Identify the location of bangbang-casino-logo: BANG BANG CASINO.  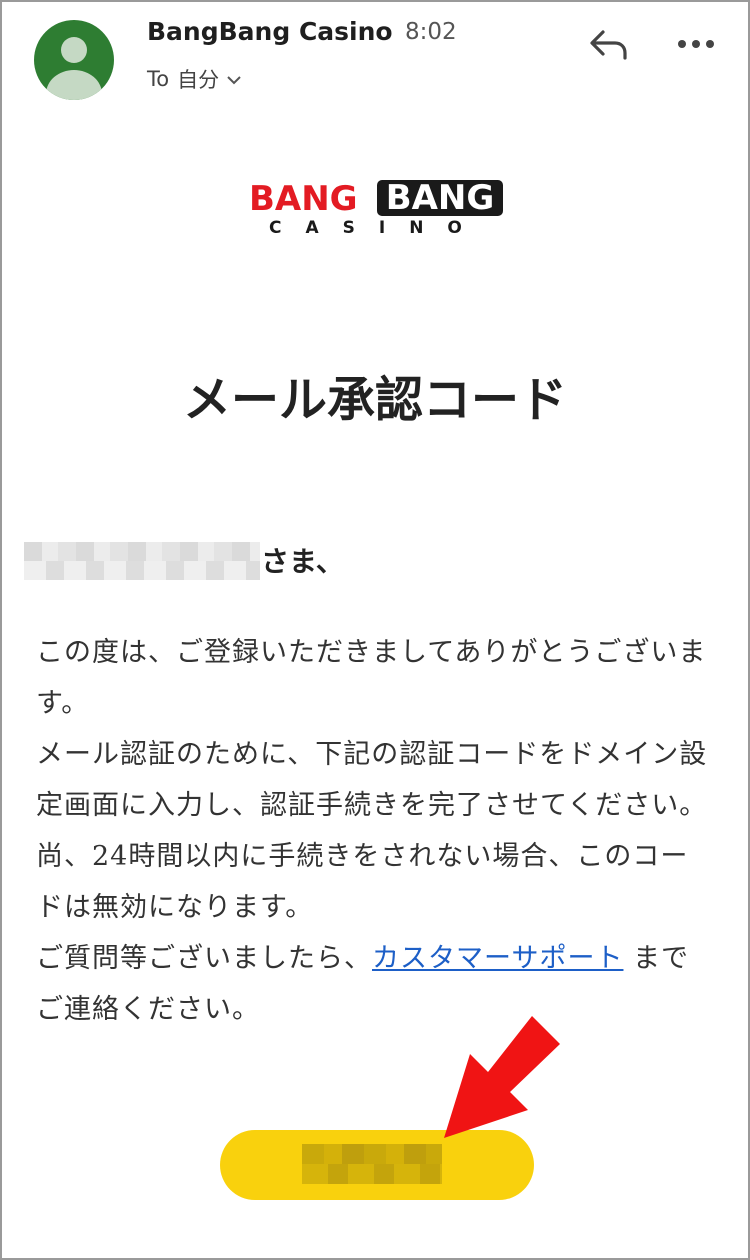
(379, 210).